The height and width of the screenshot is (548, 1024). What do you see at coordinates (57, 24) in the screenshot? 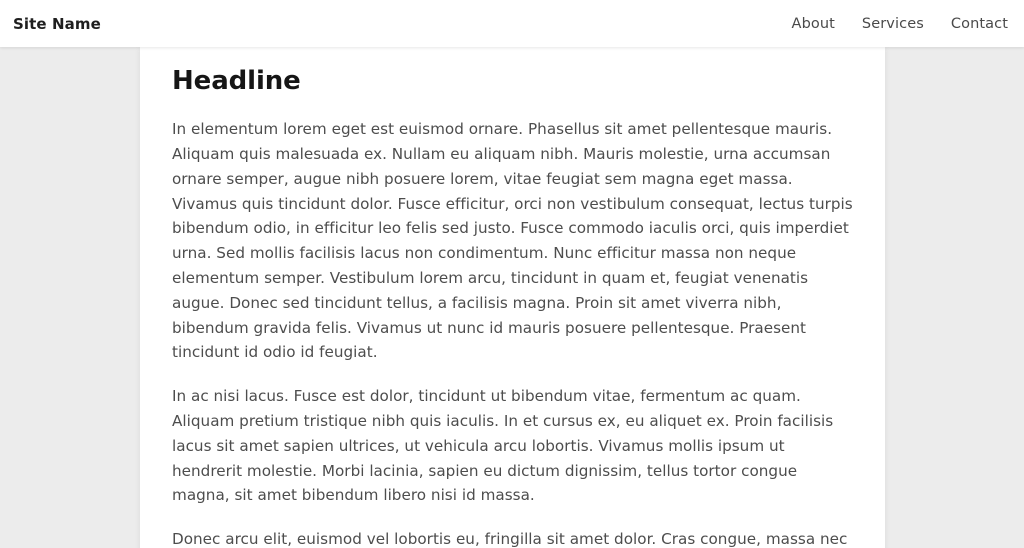
I see `site-brand-link: Site Name` at bounding box center [57, 24].